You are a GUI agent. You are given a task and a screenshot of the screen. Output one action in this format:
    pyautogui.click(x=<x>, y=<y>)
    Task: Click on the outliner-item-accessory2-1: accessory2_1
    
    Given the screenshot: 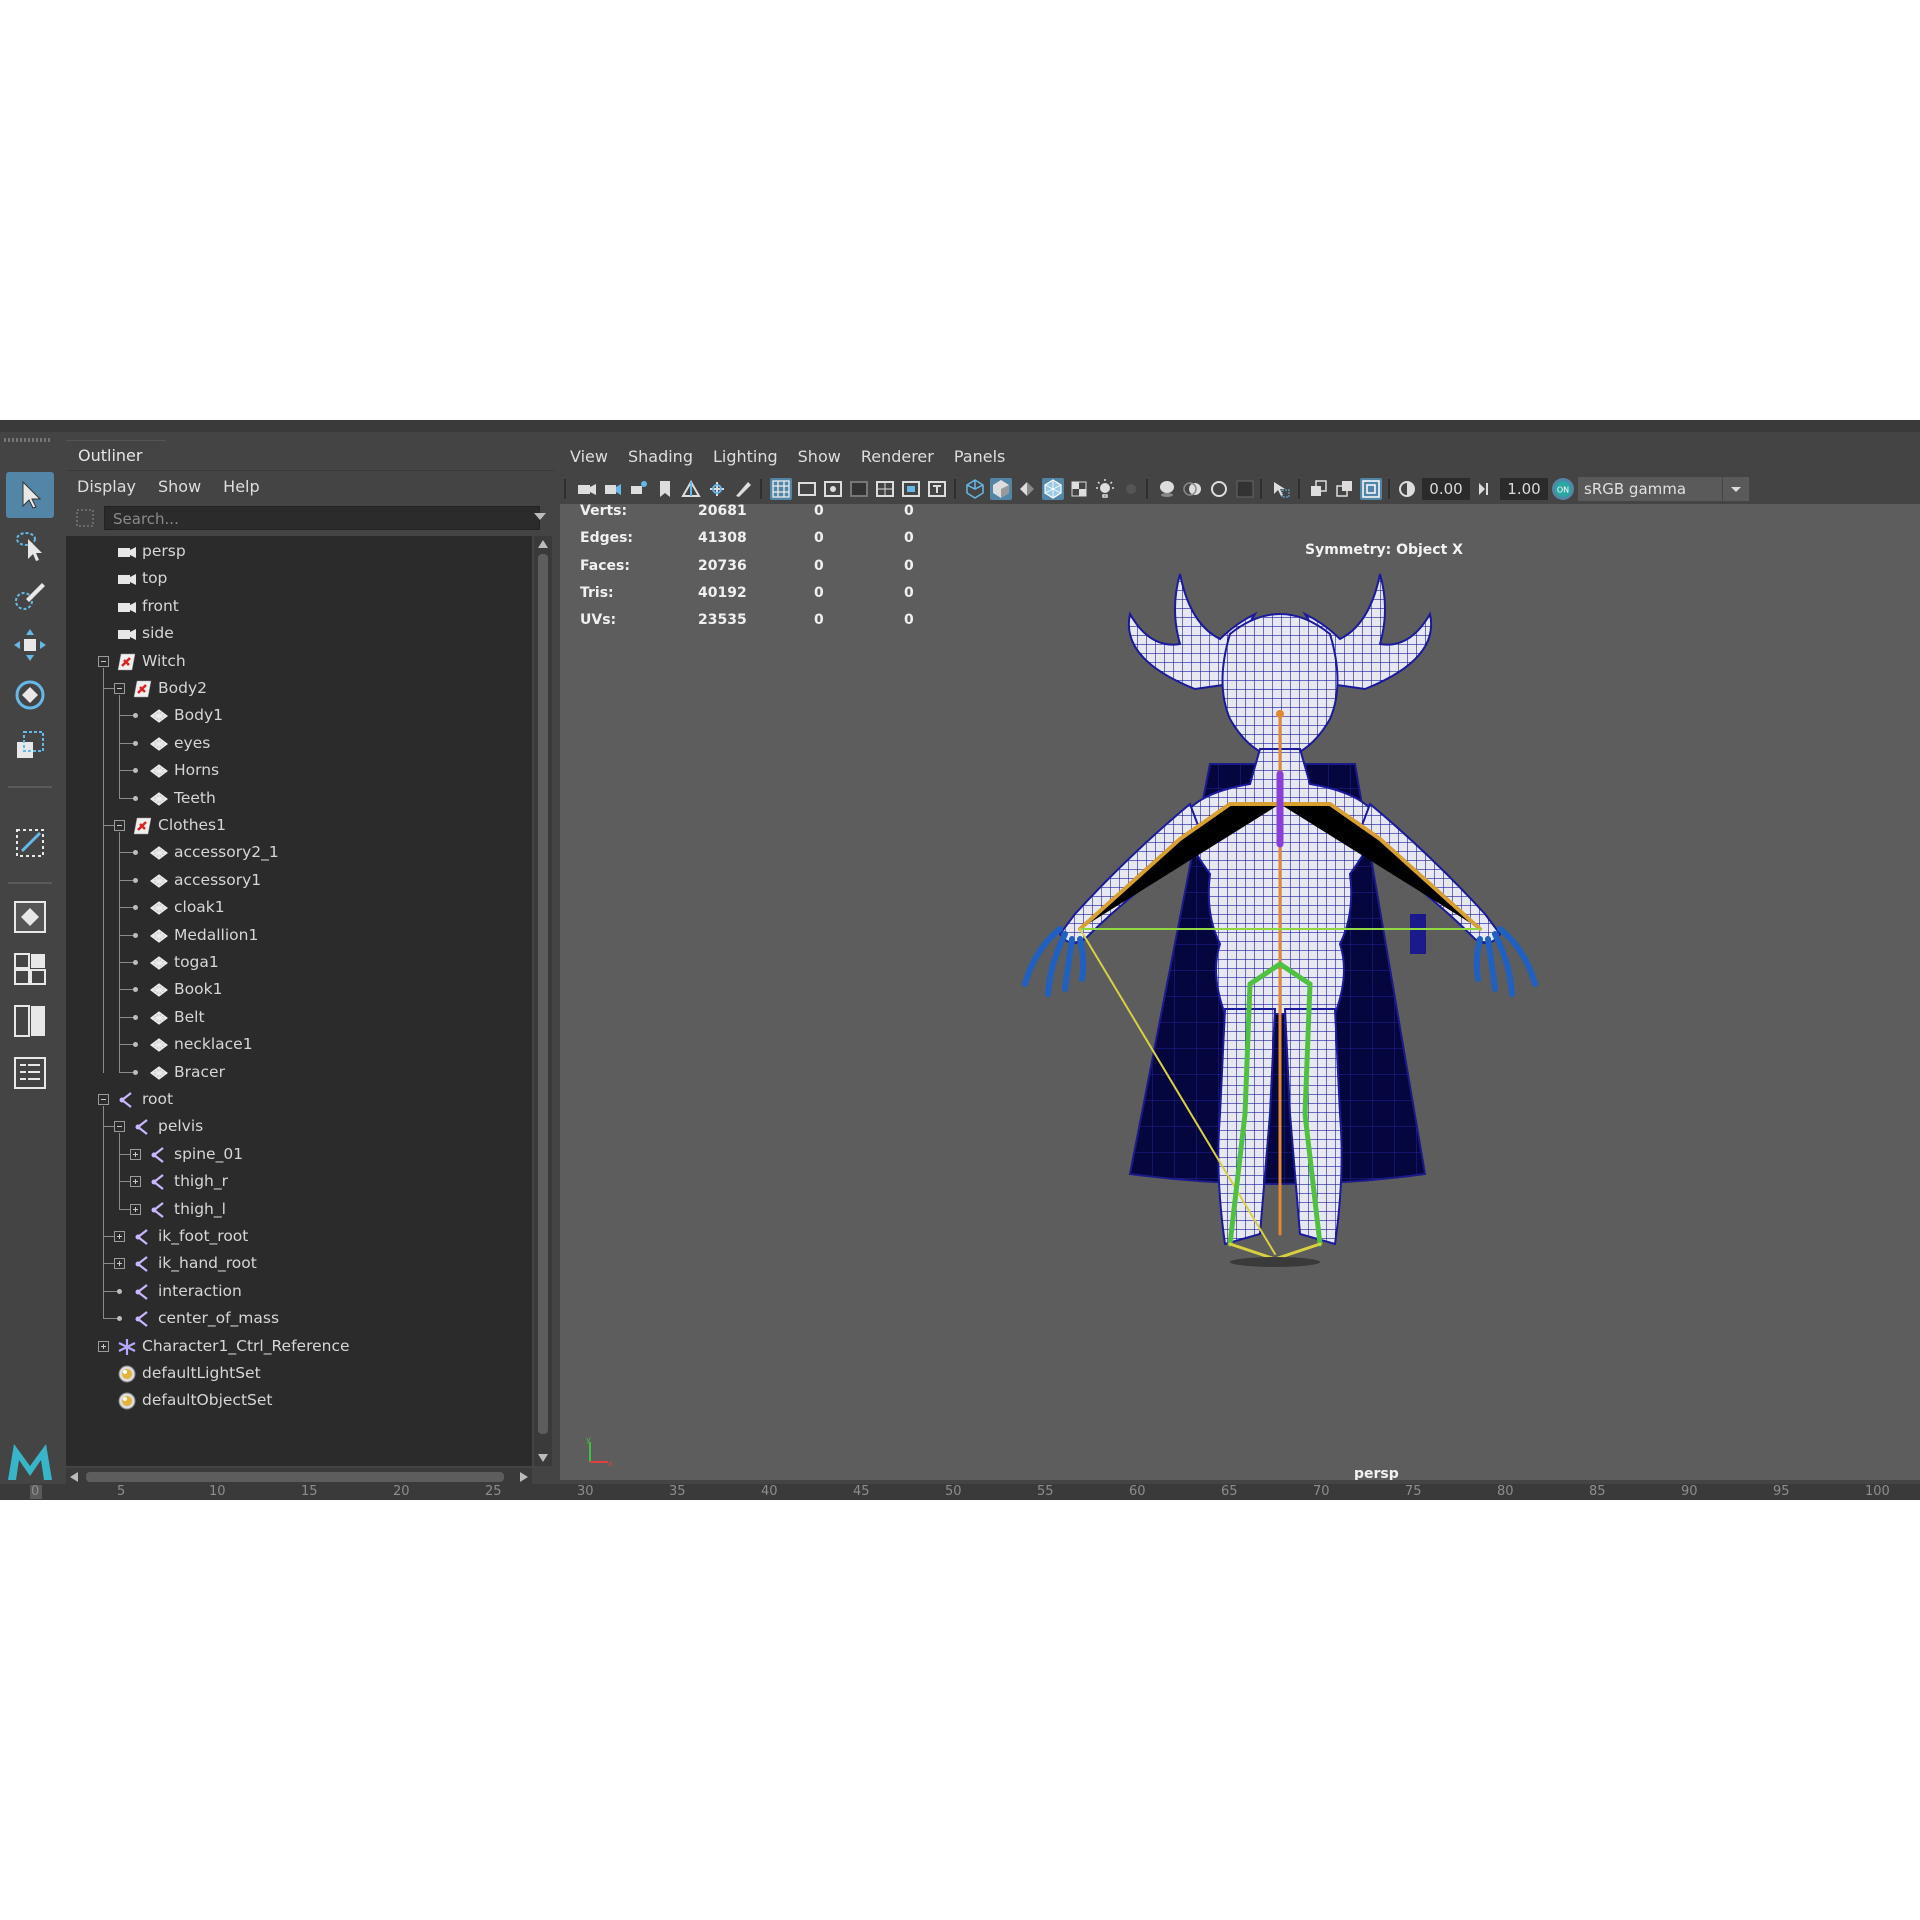 What is the action you would take?
    pyautogui.click(x=299, y=852)
    